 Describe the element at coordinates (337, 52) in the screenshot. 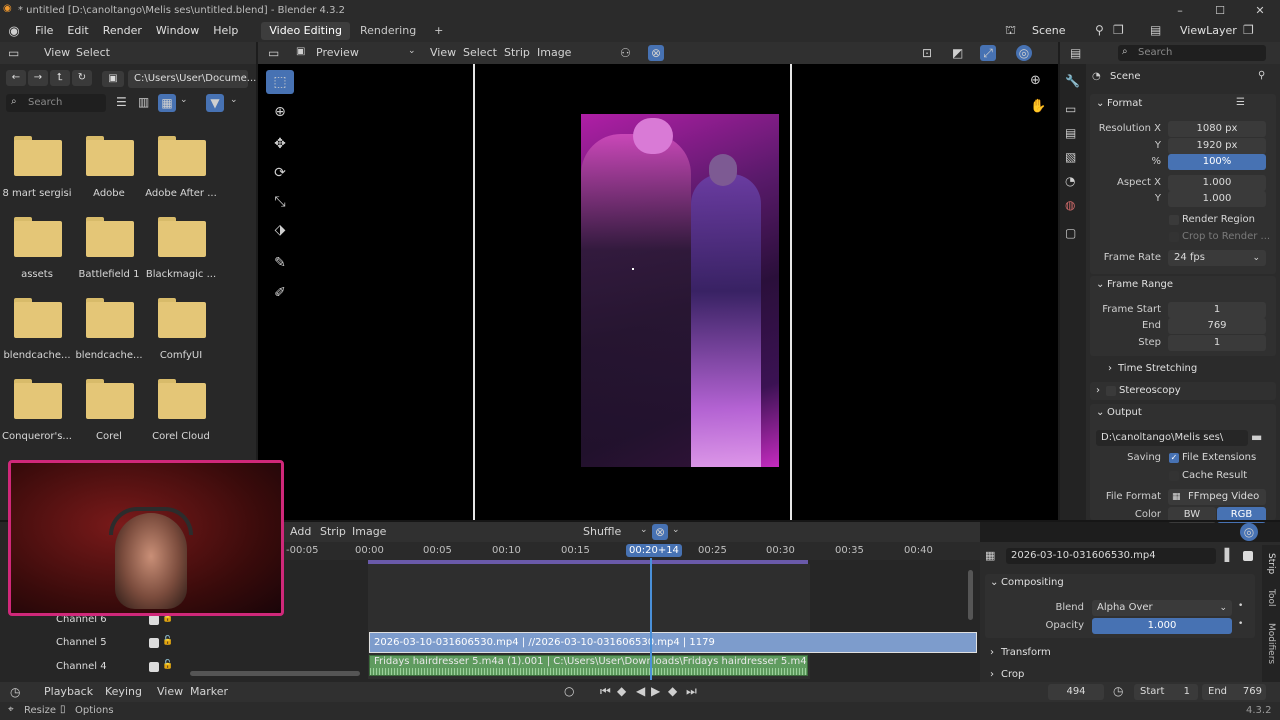

I see `preview-mode-select: Preview` at that location.